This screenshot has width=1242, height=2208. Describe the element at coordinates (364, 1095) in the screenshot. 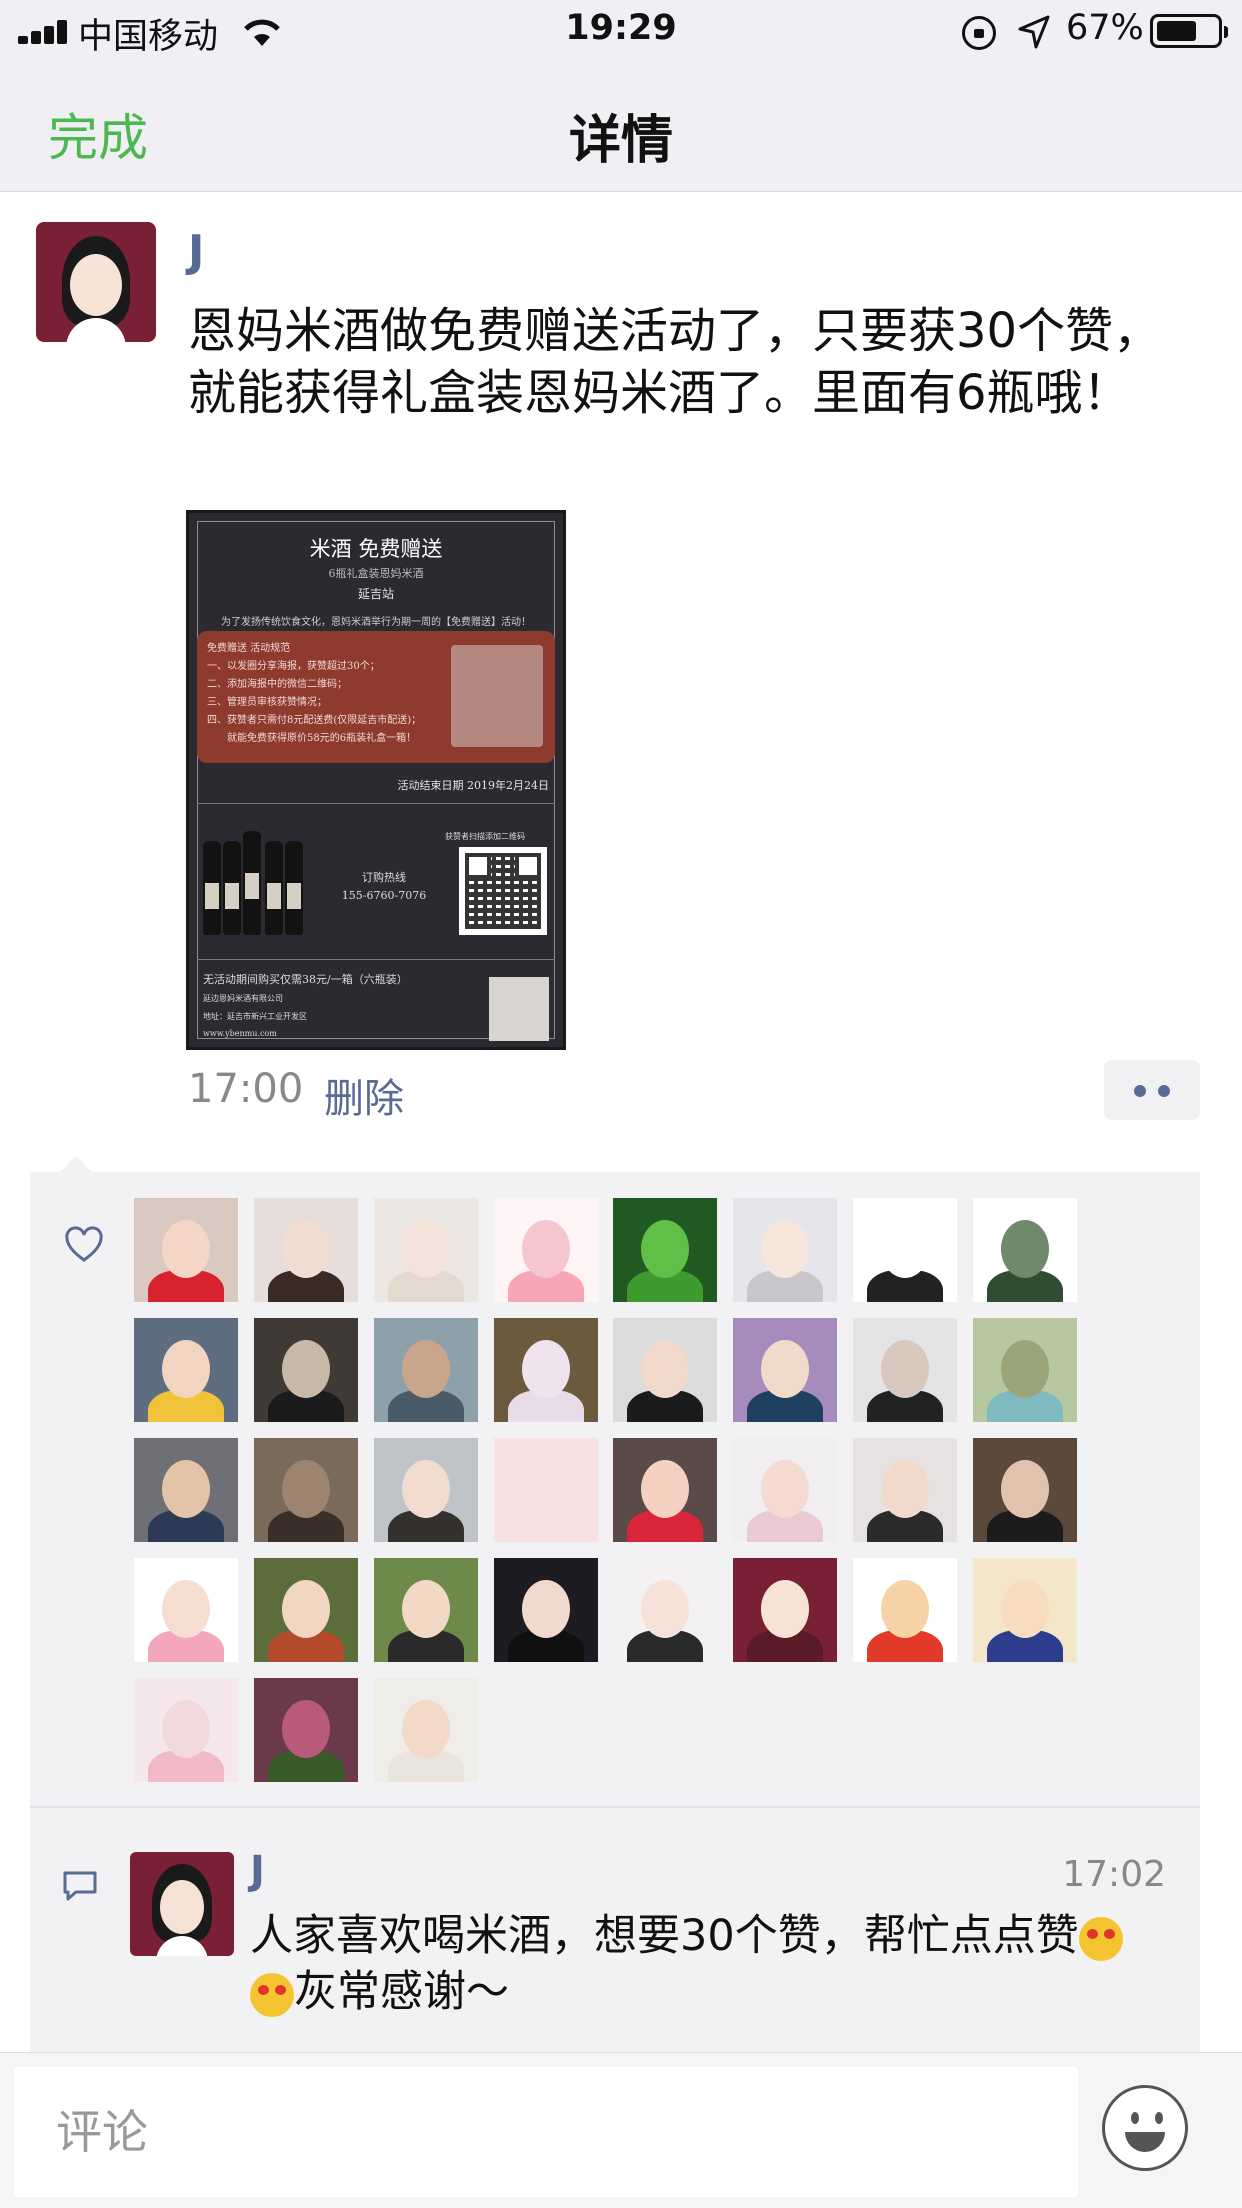

I see `delete-button: 删除` at that location.